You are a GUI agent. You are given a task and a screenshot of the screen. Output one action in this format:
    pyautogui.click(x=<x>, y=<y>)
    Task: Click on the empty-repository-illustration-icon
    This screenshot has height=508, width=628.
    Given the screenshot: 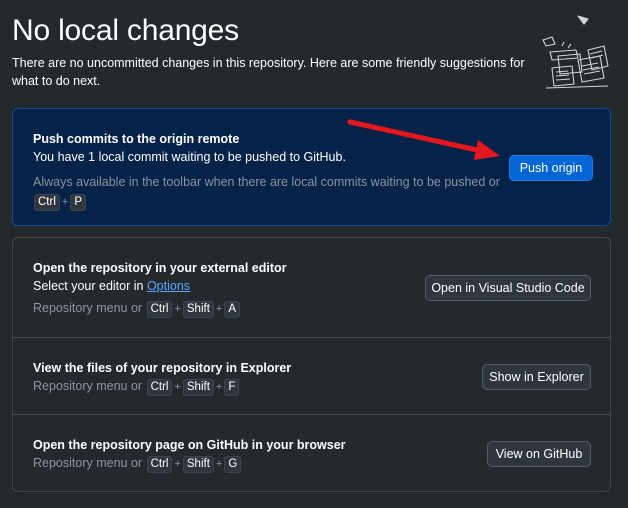 What is the action you would take?
    pyautogui.click(x=575, y=52)
    